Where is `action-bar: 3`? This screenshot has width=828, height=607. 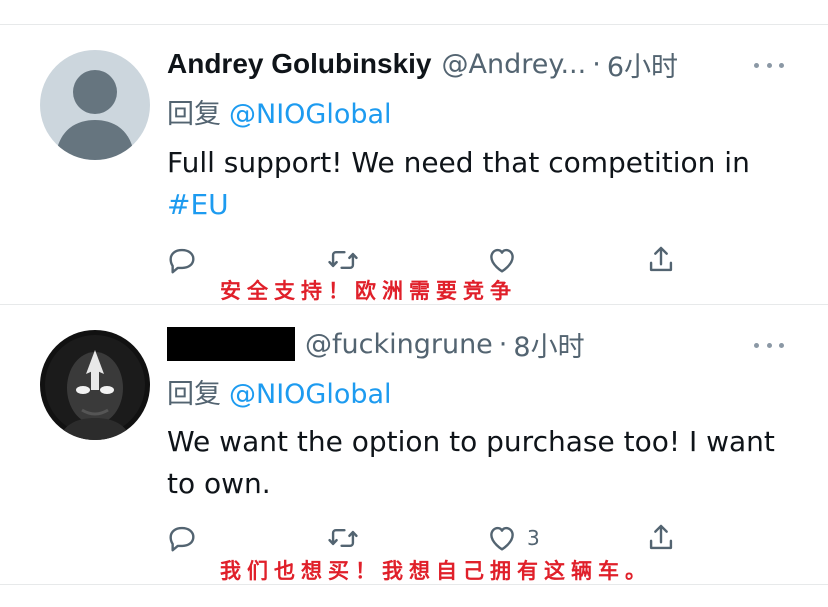 action-bar: 3 is located at coordinates (414, 538).